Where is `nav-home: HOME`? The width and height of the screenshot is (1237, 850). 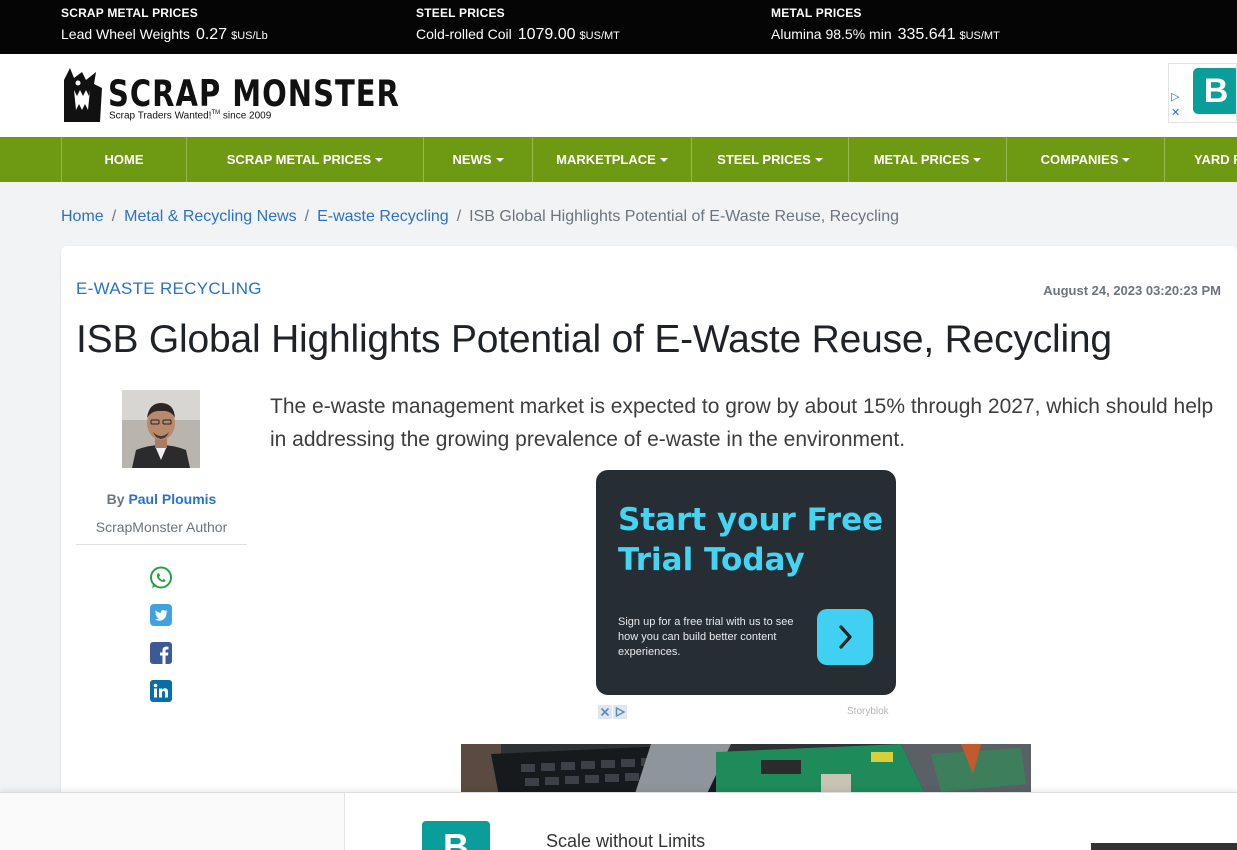
nav-home: HOME is located at coordinates (123, 159).